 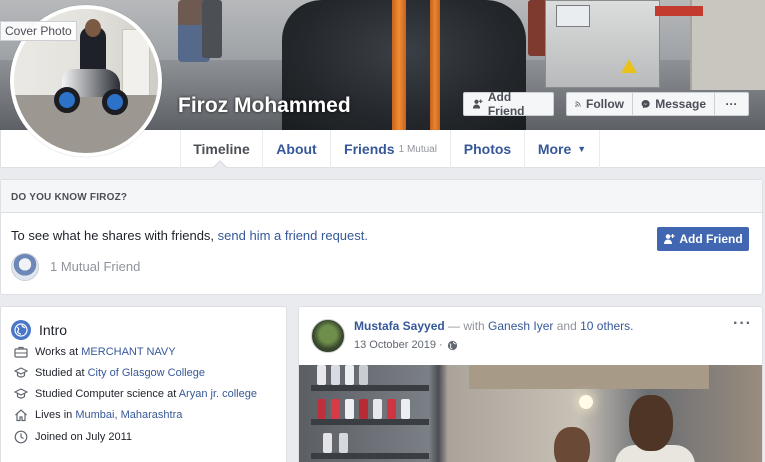 What do you see at coordinates (573, 16) in the screenshot?
I see `kiosk-screen` at bounding box center [573, 16].